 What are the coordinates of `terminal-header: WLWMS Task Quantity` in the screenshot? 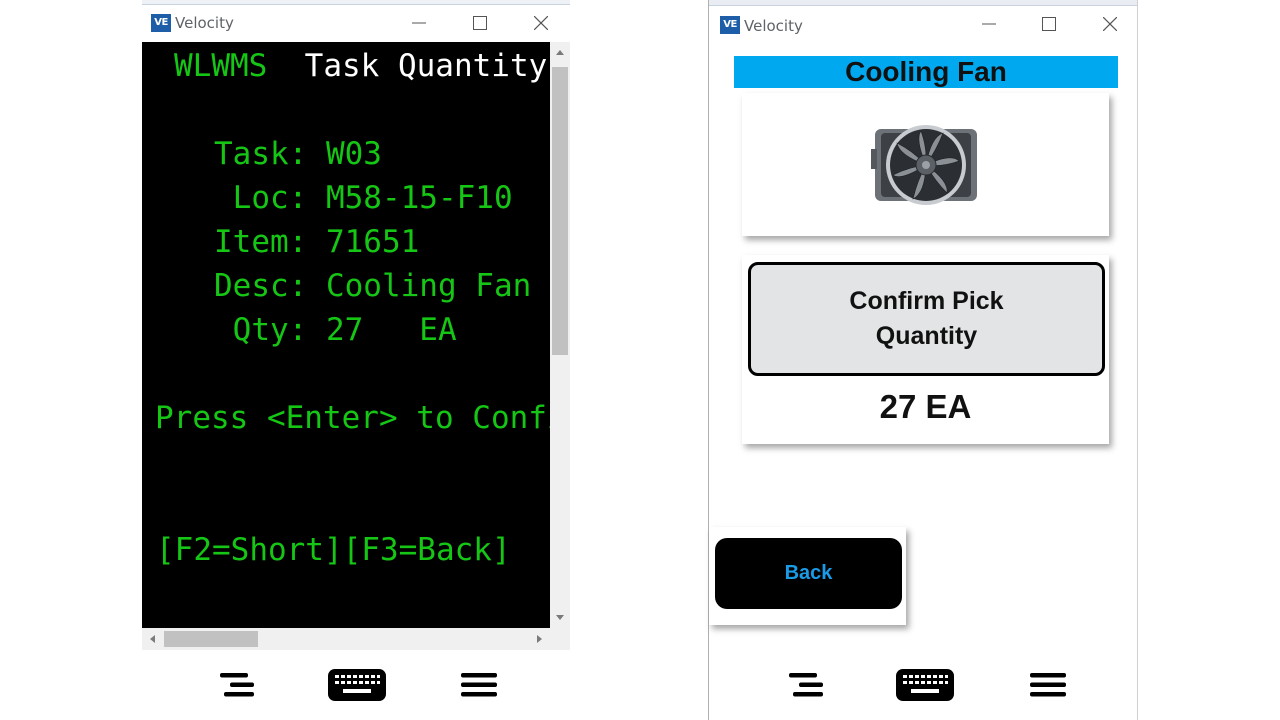 It's located at (360, 66).